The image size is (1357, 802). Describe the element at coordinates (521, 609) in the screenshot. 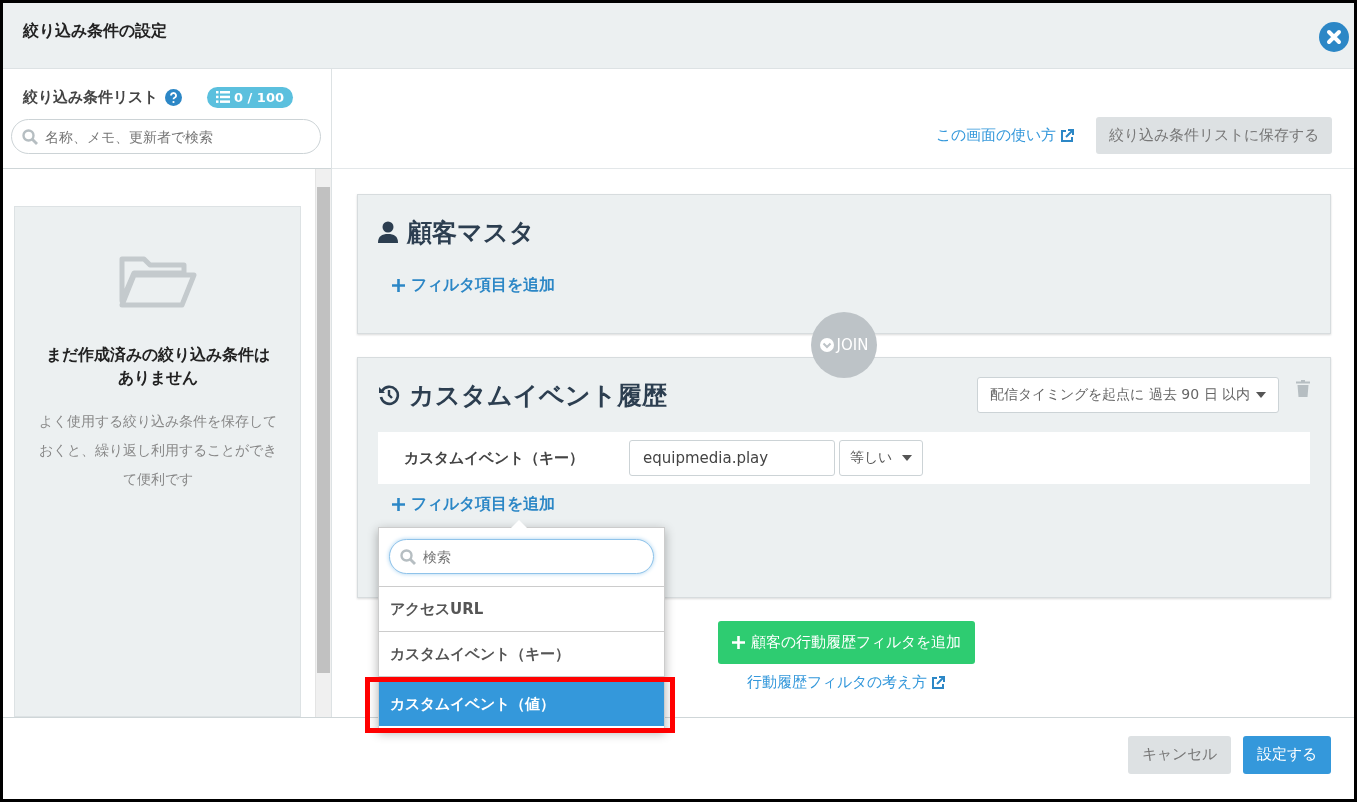

I see `menu-item: アクセスURL` at that location.